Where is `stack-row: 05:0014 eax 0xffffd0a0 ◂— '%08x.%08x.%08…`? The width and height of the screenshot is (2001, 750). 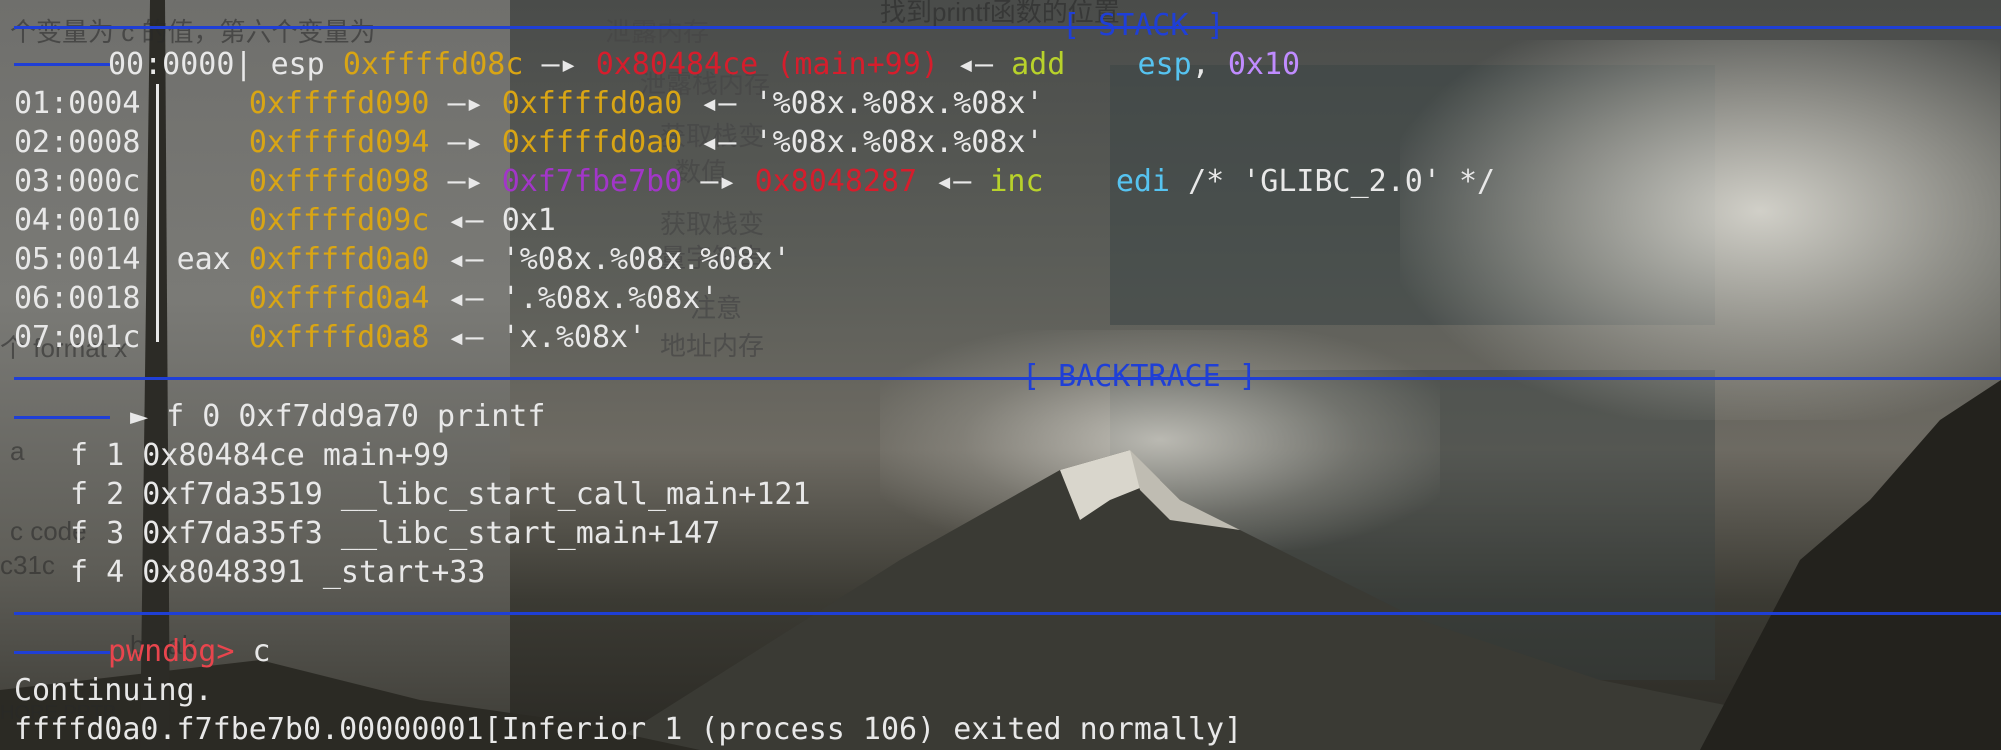 stack-row: 05:0014 eax 0xffffd0a0 ◂— '%08x.%08x.%08… is located at coordinates (402, 260).